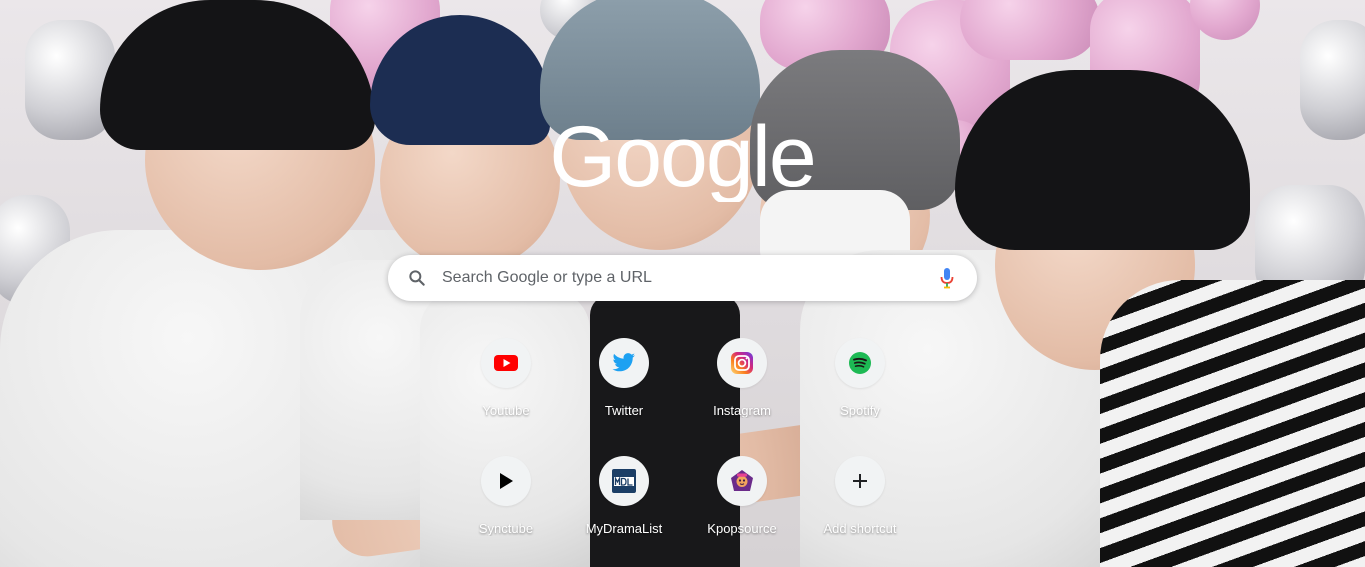 Image resolution: width=1365 pixels, height=567 pixels. Describe the element at coordinates (860, 392) in the screenshot. I see `shortcut-spotify: Spotify` at that location.